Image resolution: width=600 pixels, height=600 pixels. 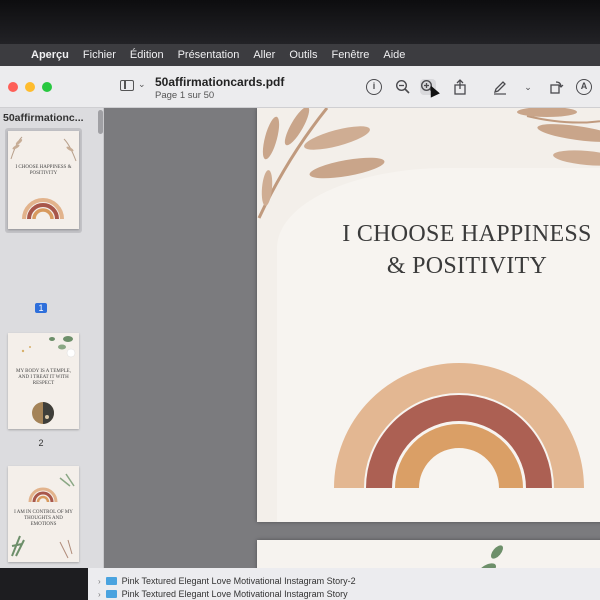 I want to click on monitor-bezel, so click(x=300, y=22).